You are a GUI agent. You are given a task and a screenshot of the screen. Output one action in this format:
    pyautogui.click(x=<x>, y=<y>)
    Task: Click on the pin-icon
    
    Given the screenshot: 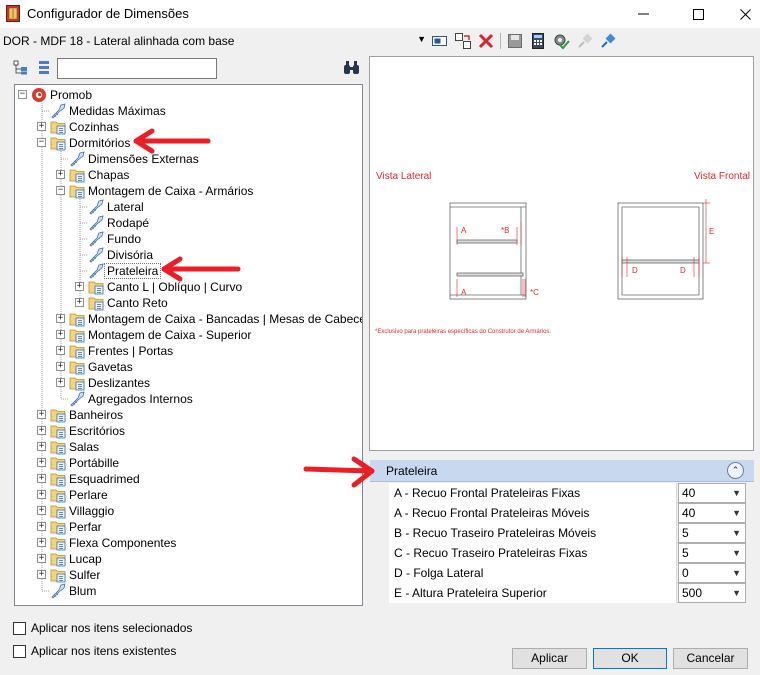 What is the action you would take?
    pyautogui.click(x=608, y=41)
    